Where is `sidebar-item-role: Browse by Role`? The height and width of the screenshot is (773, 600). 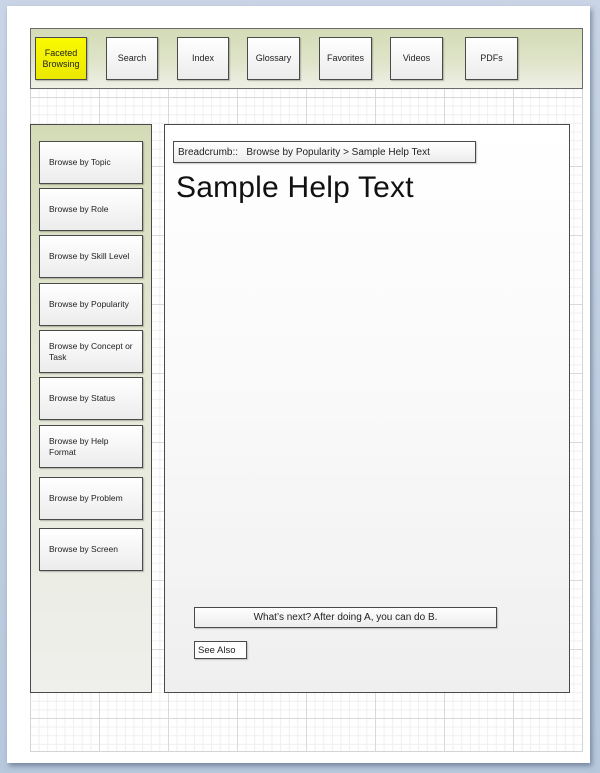
sidebar-item-role: Browse by Role is located at coordinates (91, 209).